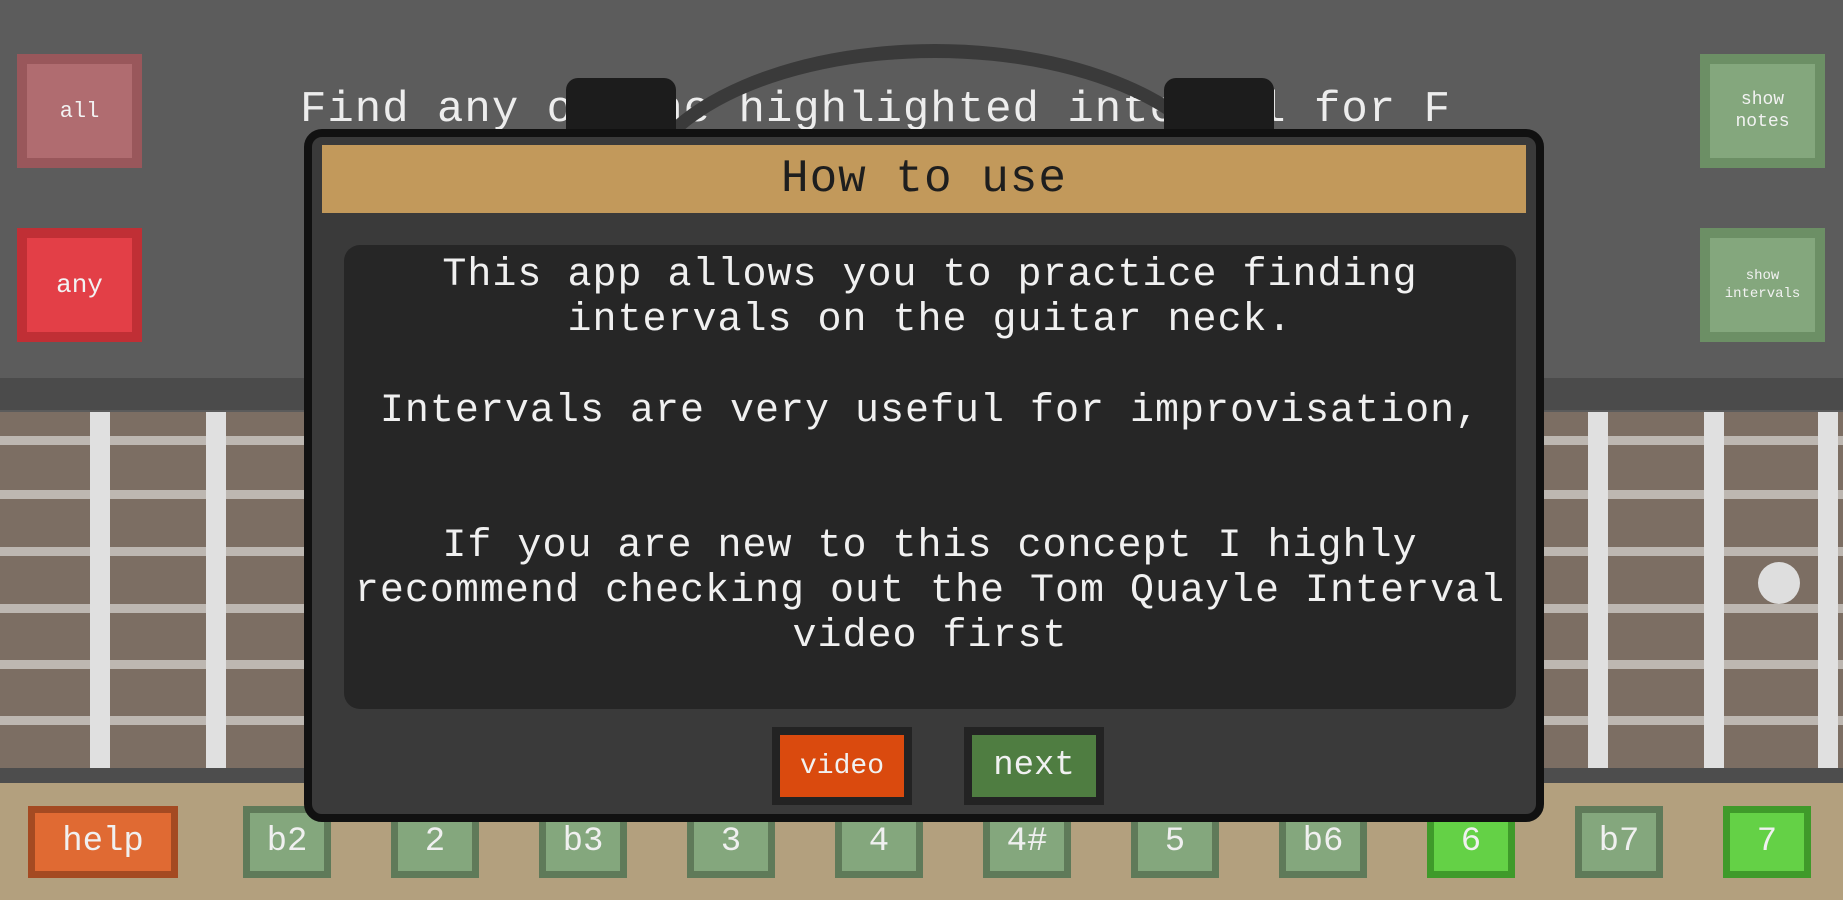  I want to click on next-button: next, so click(1034, 766).